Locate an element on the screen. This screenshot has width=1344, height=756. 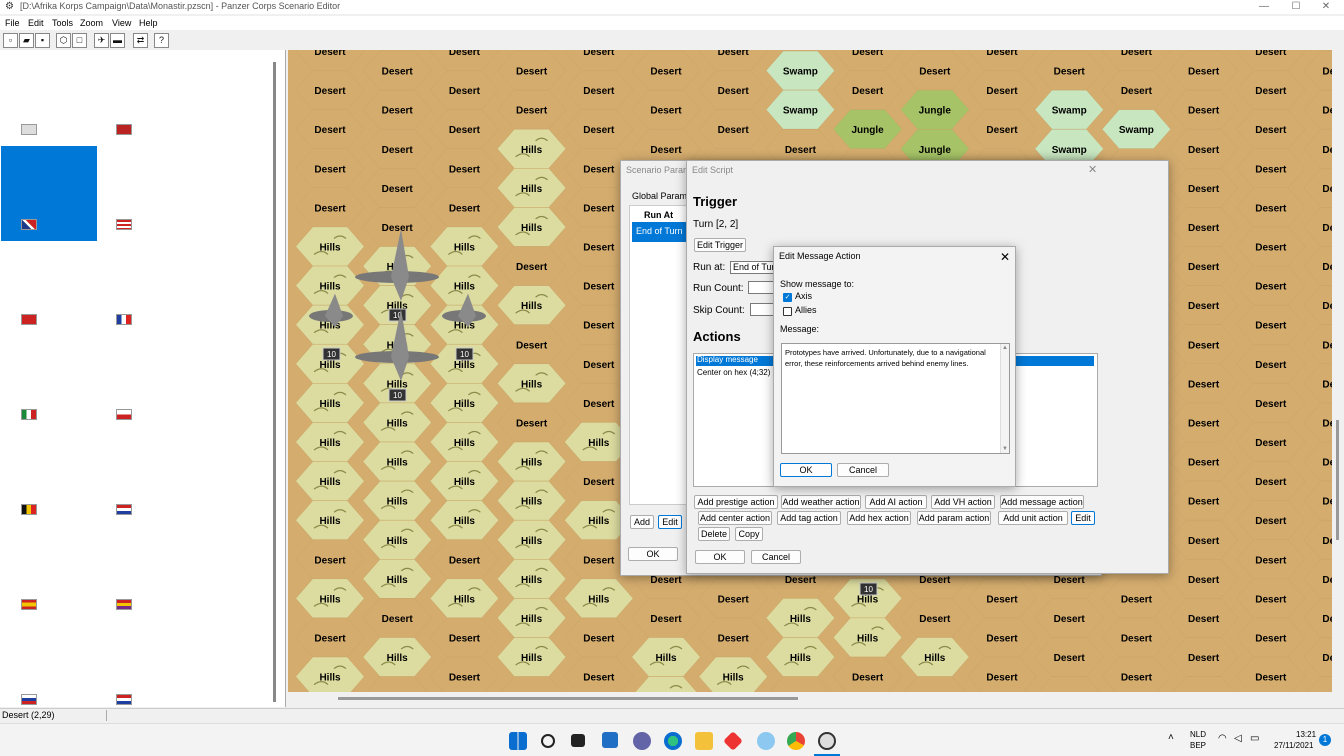
task-view-icon is located at coordinates (578, 740).